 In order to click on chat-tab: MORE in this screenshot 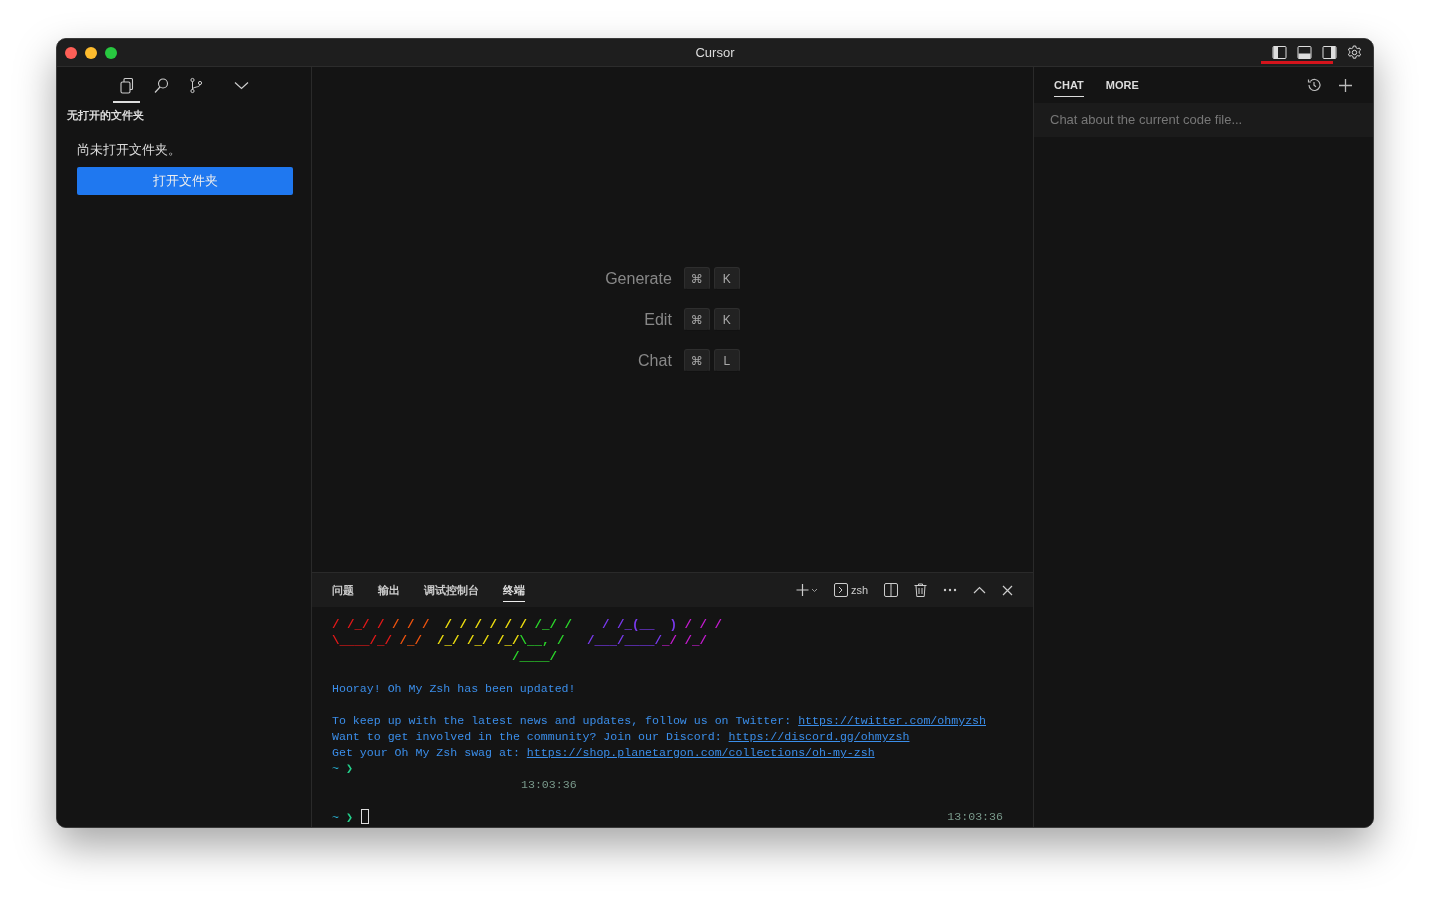, I will do `click(1122, 85)`.